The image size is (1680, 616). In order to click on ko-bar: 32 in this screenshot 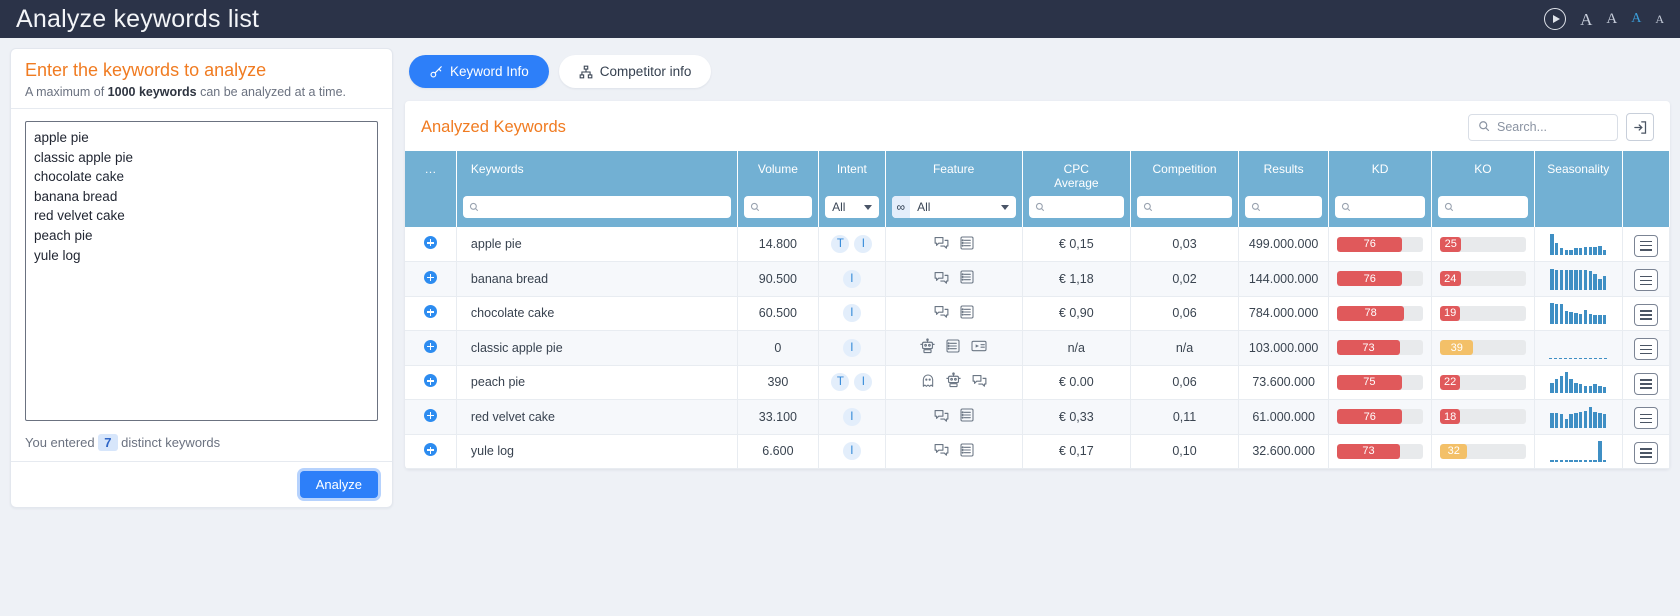, I will do `click(1483, 451)`.